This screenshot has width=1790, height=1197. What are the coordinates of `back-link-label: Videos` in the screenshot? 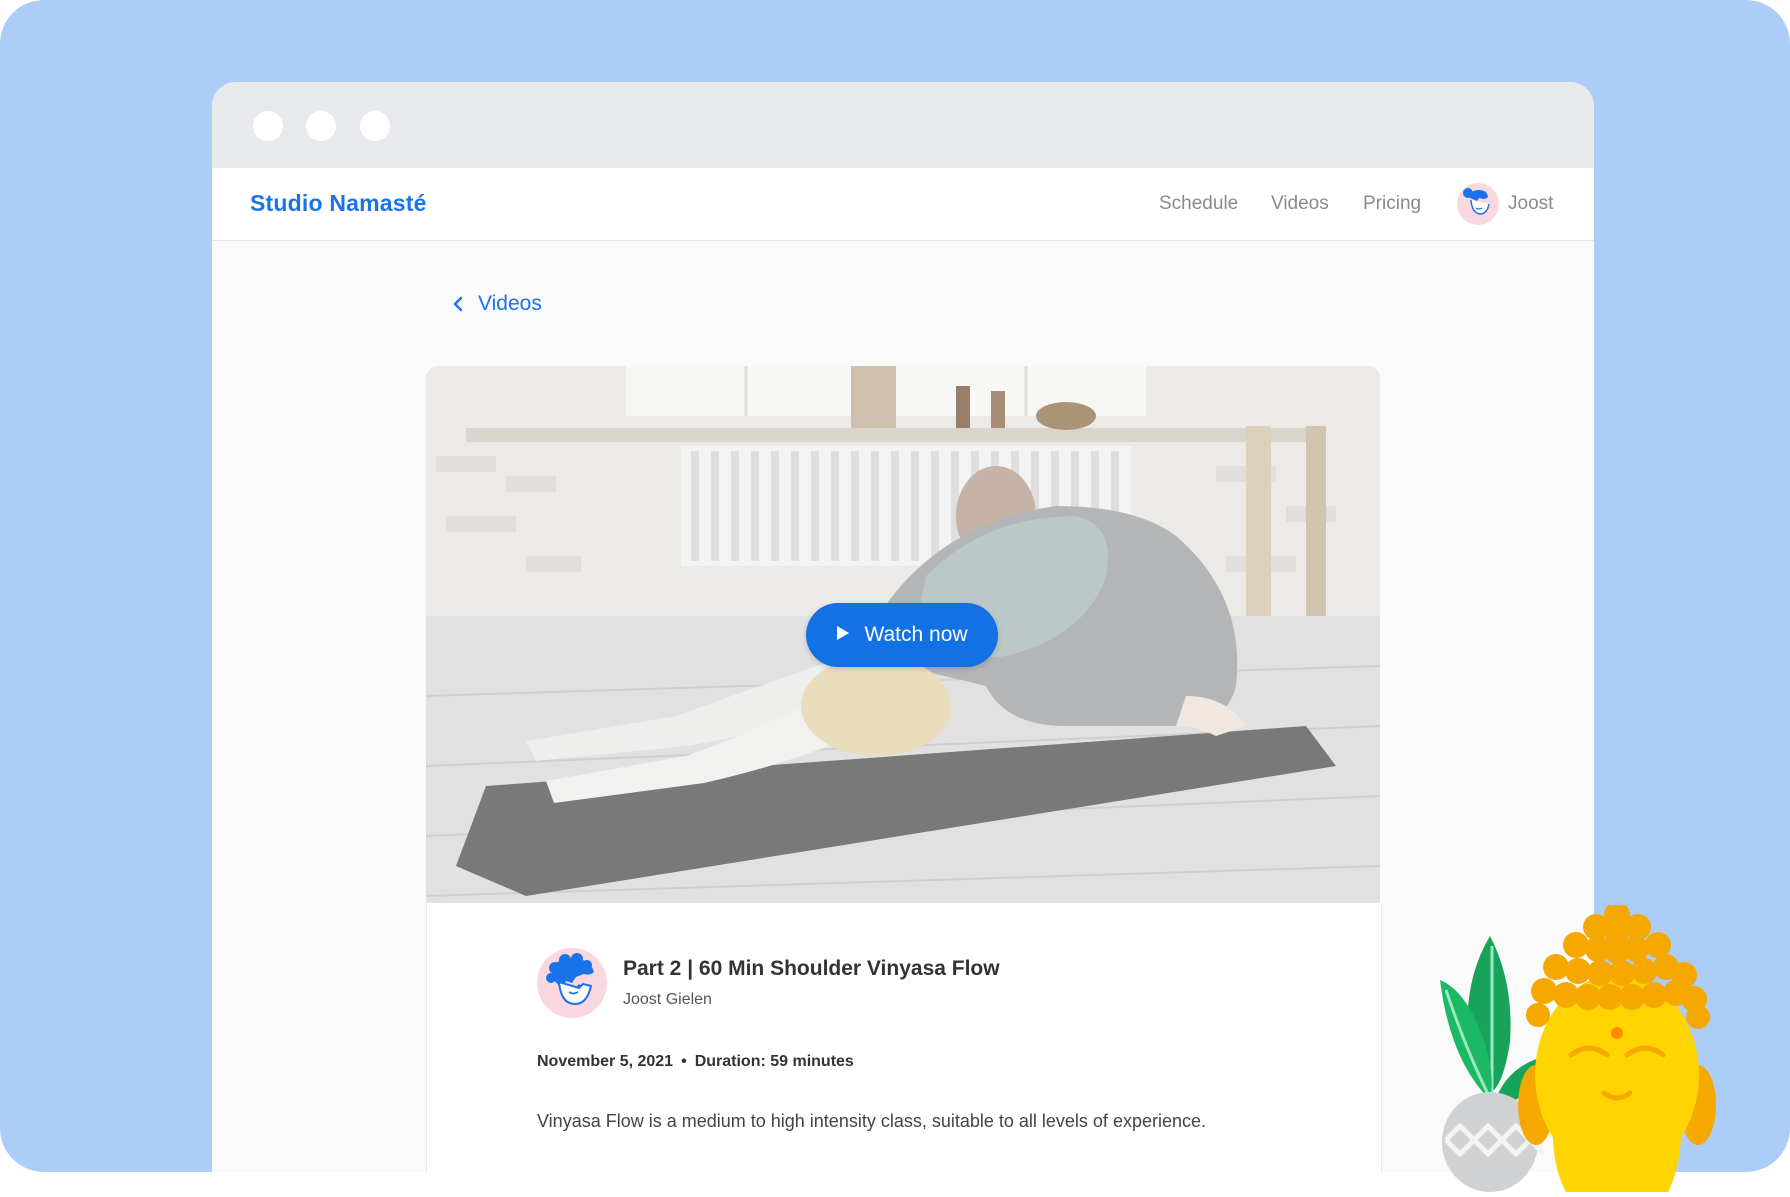 It's located at (510, 303).